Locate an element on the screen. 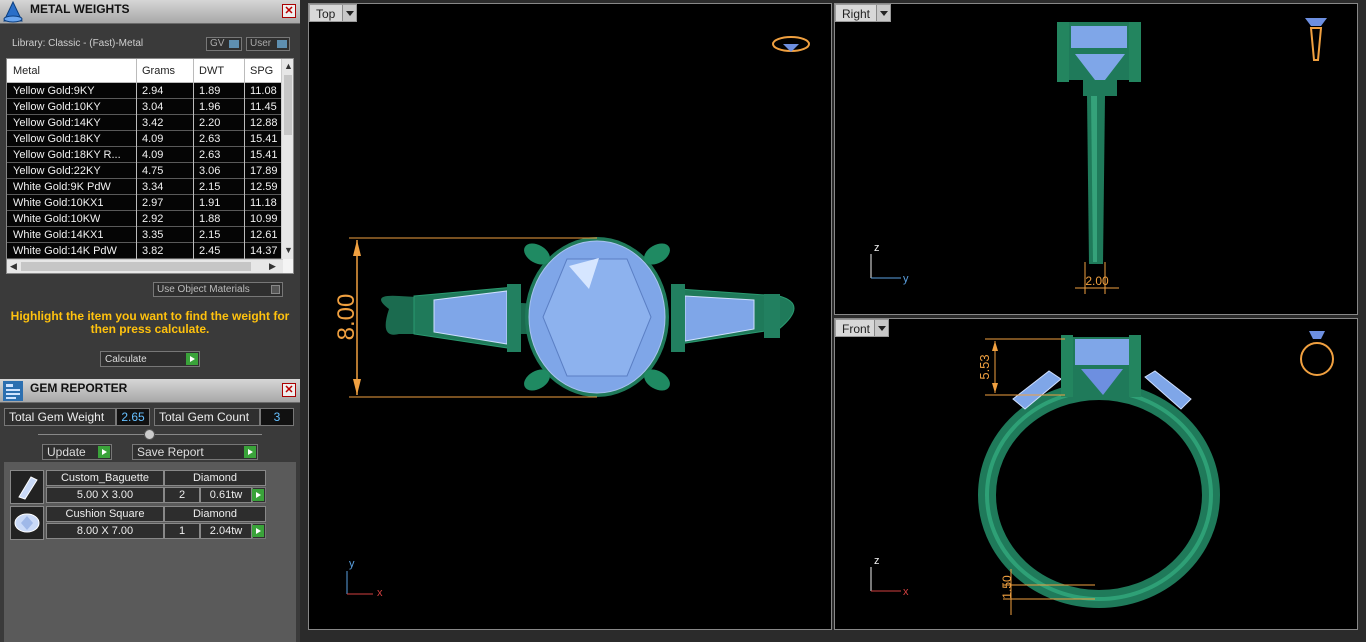 This screenshot has height=642, width=1366. baguette-gem-icon is located at coordinates (27, 487).